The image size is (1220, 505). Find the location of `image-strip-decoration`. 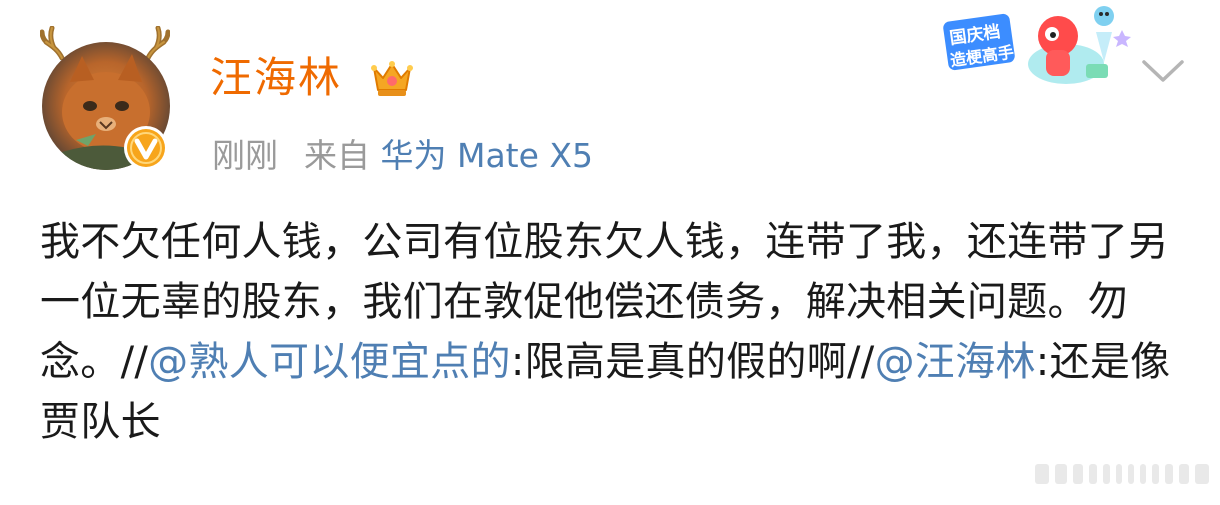

image-strip-decoration is located at coordinates (1122, 474).